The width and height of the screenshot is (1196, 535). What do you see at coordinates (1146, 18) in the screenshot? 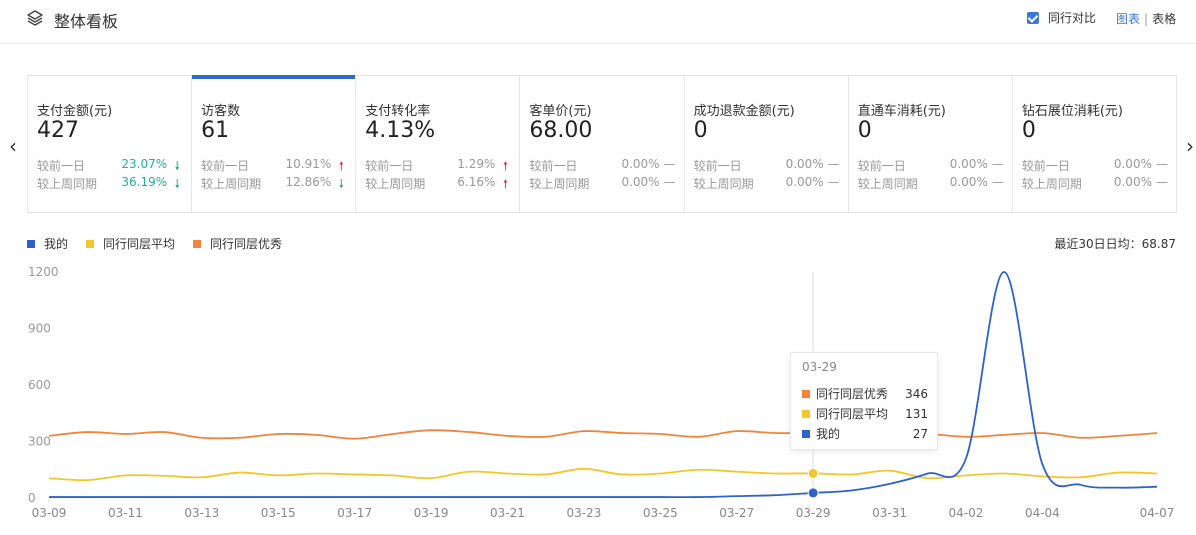
I see `view-switch: 图表 | 表格` at bounding box center [1146, 18].